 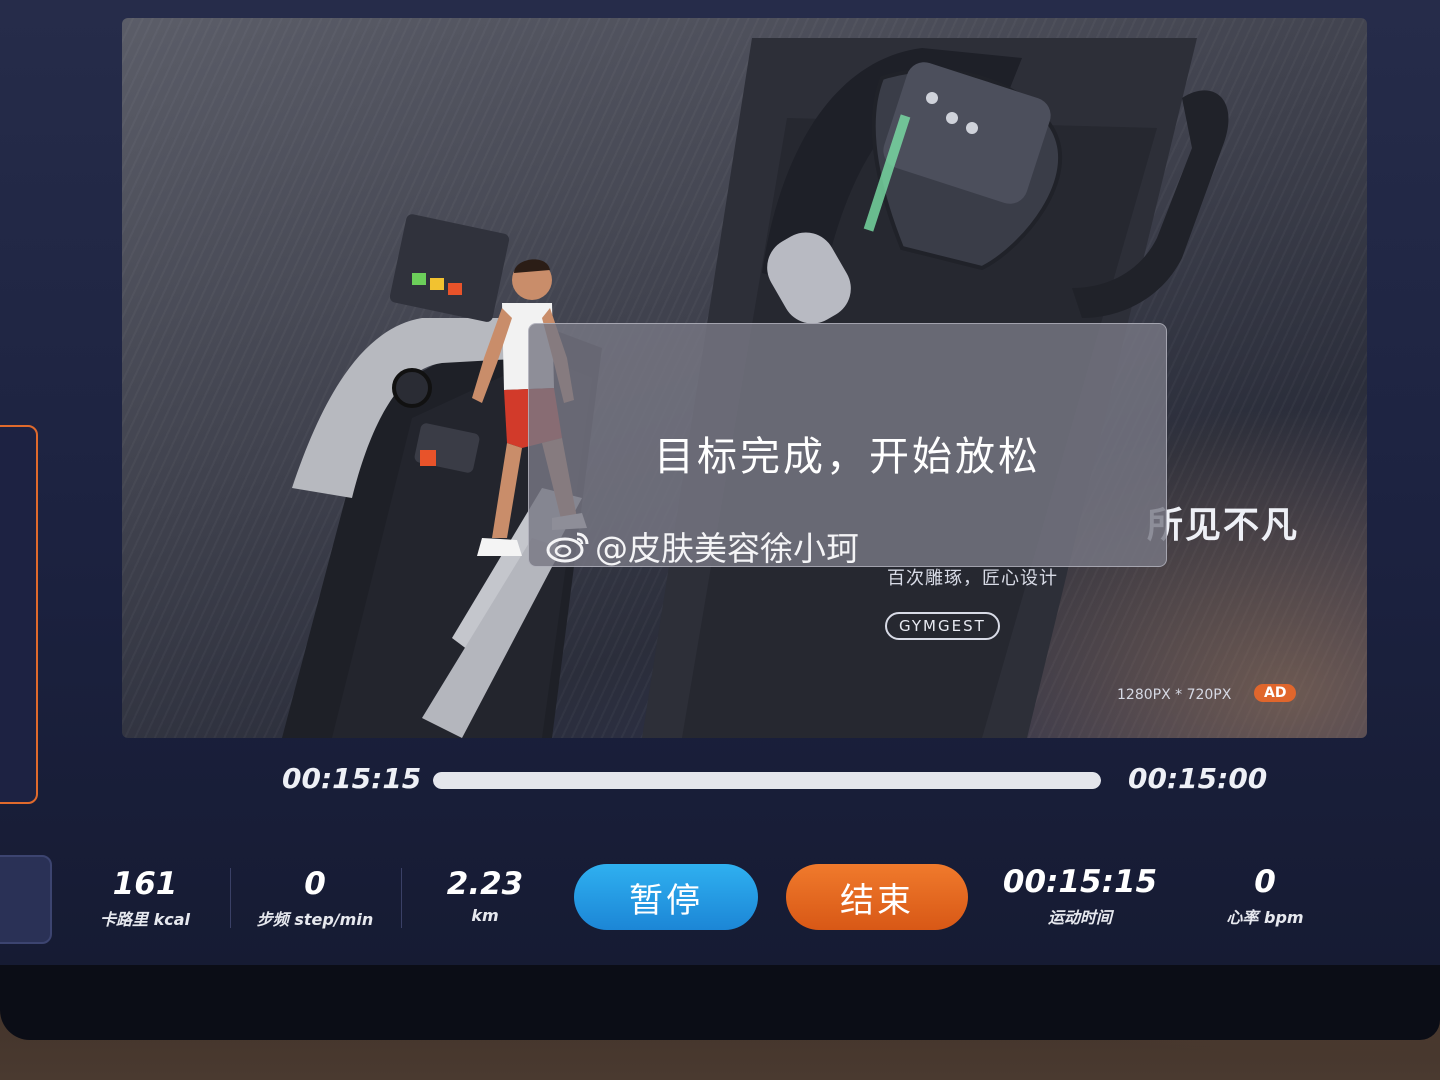 What do you see at coordinates (972, 578) in the screenshot?
I see `ad-subline: 百次雕琢，匠心设计` at bounding box center [972, 578].